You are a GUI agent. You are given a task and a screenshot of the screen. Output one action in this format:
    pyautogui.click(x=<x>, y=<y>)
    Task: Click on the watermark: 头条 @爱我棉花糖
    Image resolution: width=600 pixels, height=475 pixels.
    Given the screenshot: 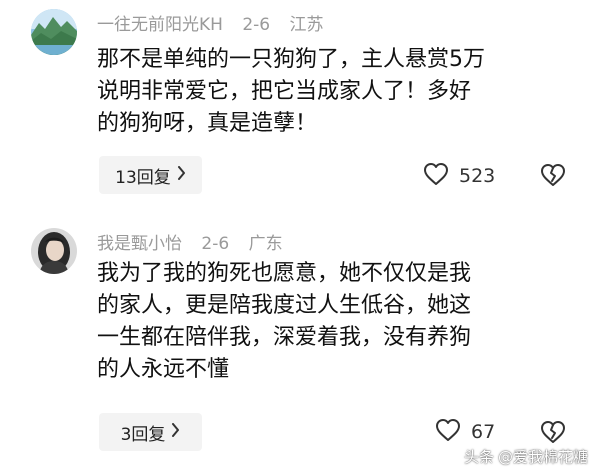 What is the action you would take?
    pyautogui.click(x=526, y=456)
    